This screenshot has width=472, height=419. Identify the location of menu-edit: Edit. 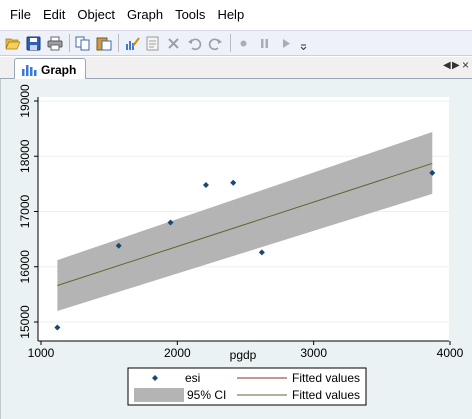
(54, 15).